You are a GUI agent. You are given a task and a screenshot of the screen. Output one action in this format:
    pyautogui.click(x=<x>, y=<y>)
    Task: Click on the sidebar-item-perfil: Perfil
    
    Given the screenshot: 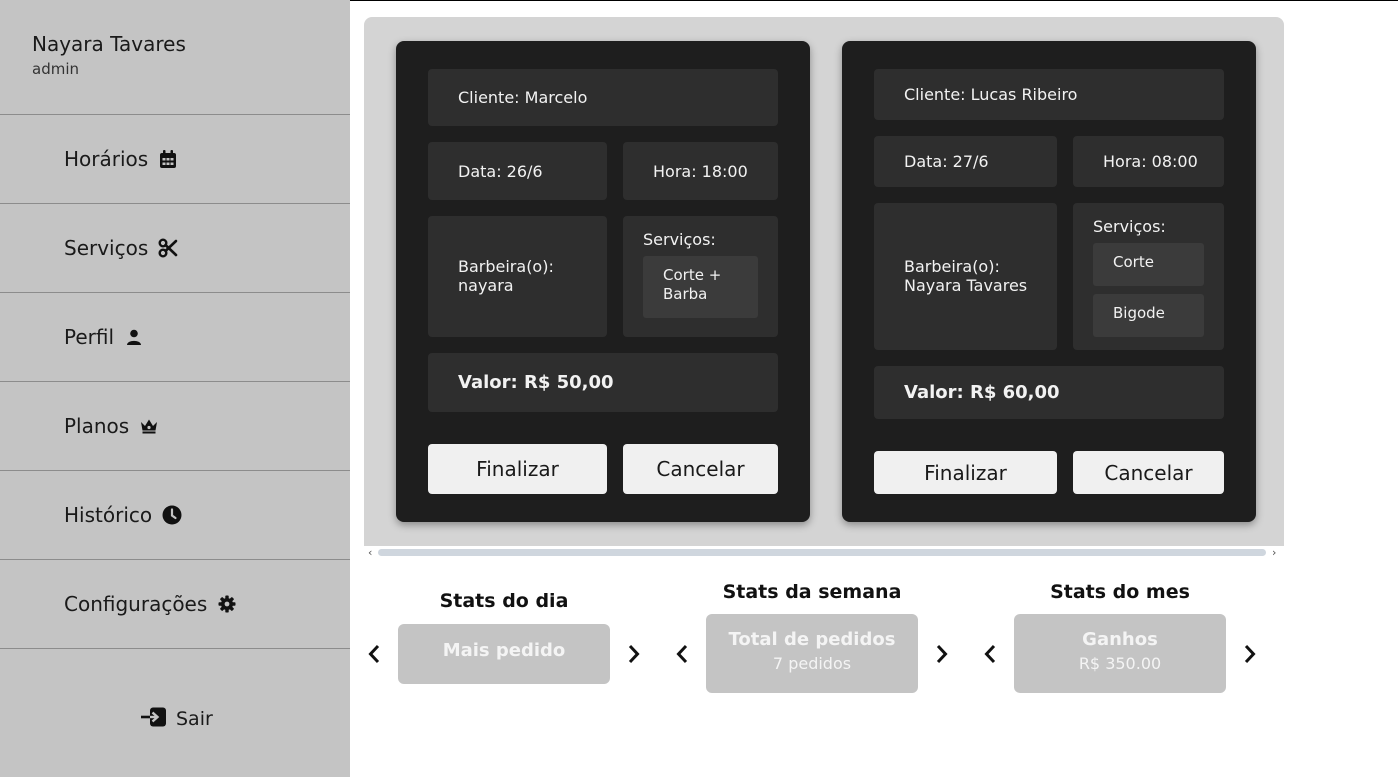 What is the action you would take?
    pyautogui.click(x=175, y=336)
    